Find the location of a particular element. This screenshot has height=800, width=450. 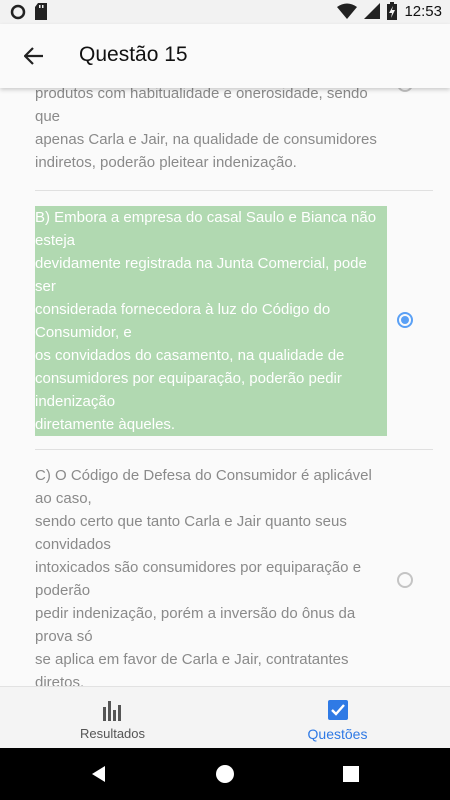

page-title: Questão 15 is located at coordinates (133, 54).